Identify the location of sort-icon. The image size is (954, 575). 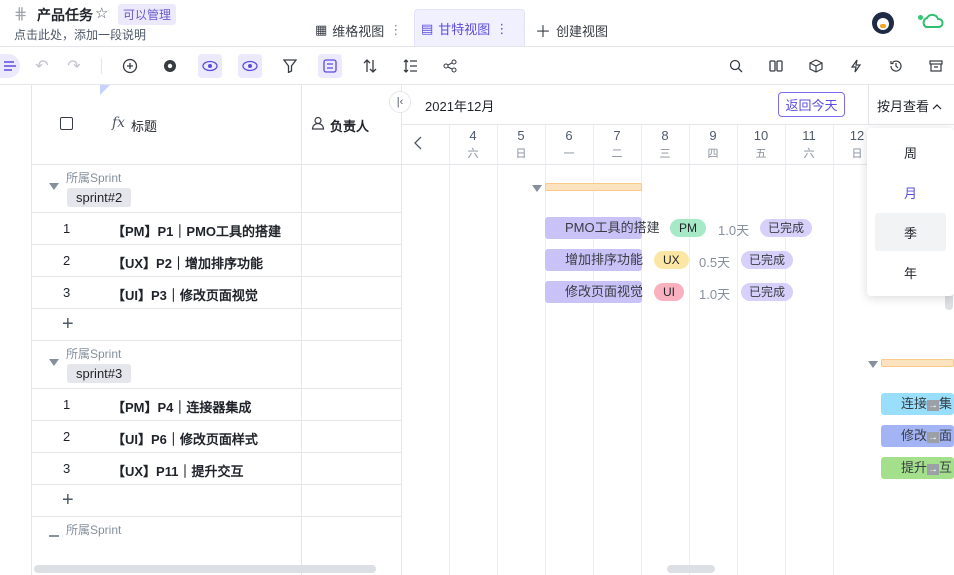
(370, 66).